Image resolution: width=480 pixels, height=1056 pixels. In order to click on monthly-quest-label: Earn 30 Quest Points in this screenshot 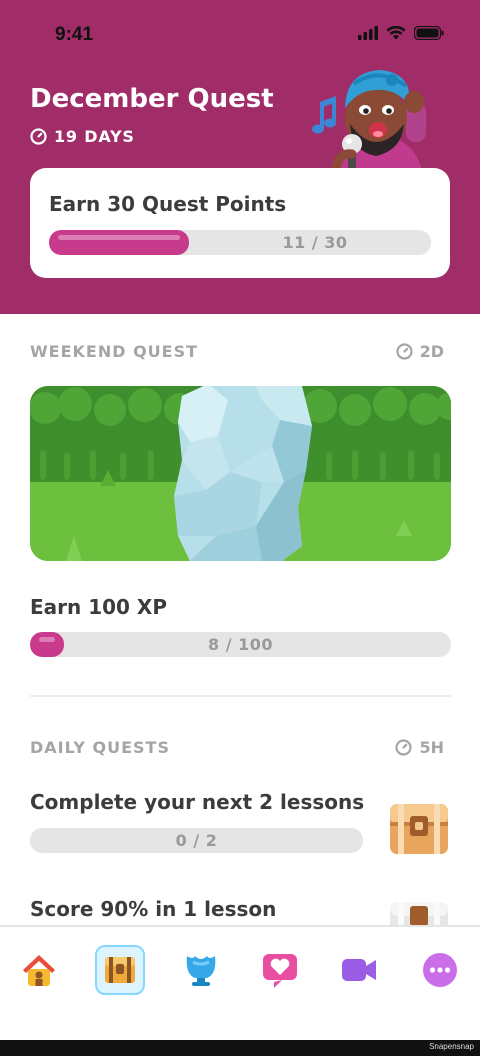, I will do `click(168, 204)`.